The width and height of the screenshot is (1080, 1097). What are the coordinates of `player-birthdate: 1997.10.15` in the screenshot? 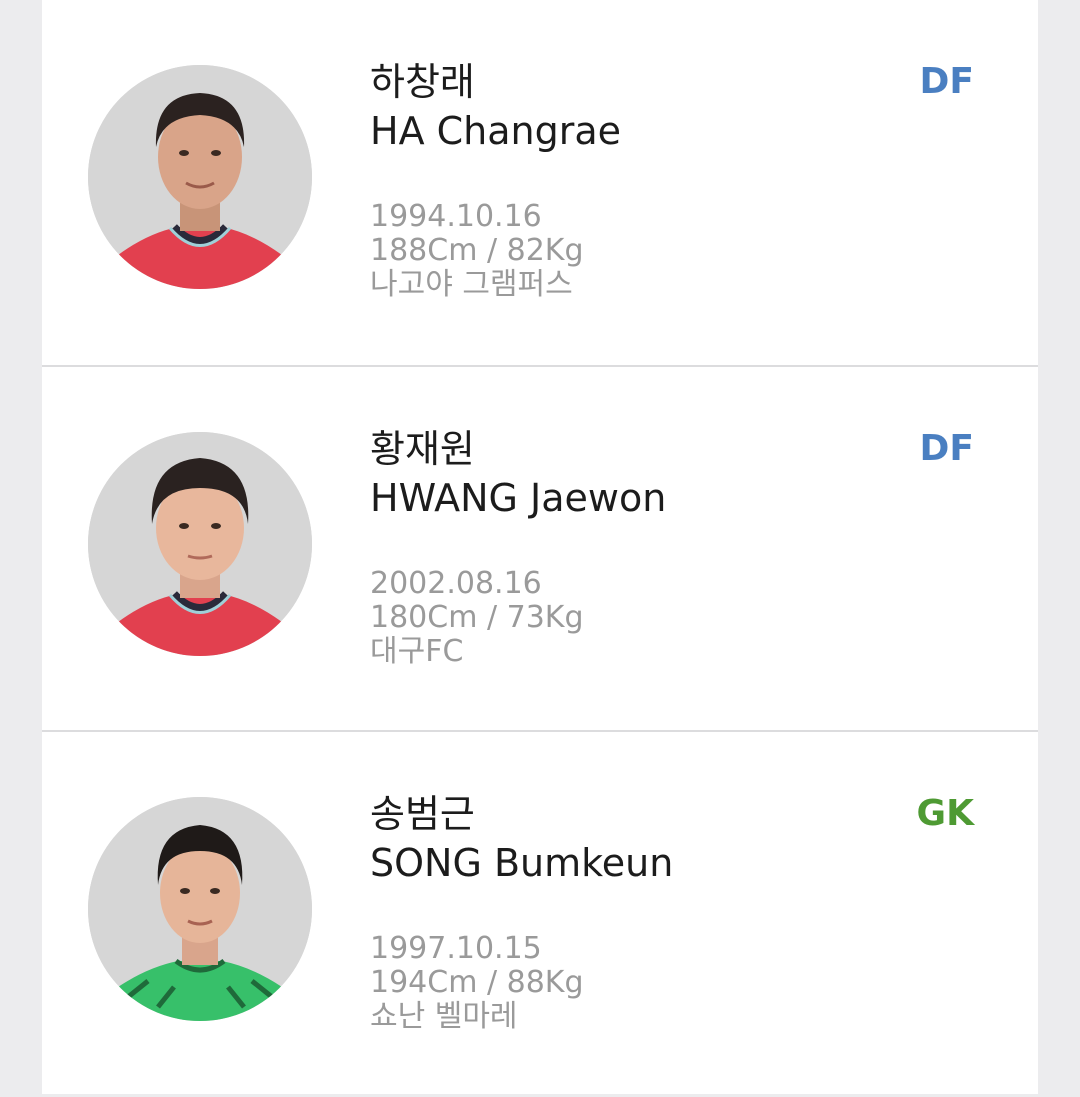 It's located at (456, 948).